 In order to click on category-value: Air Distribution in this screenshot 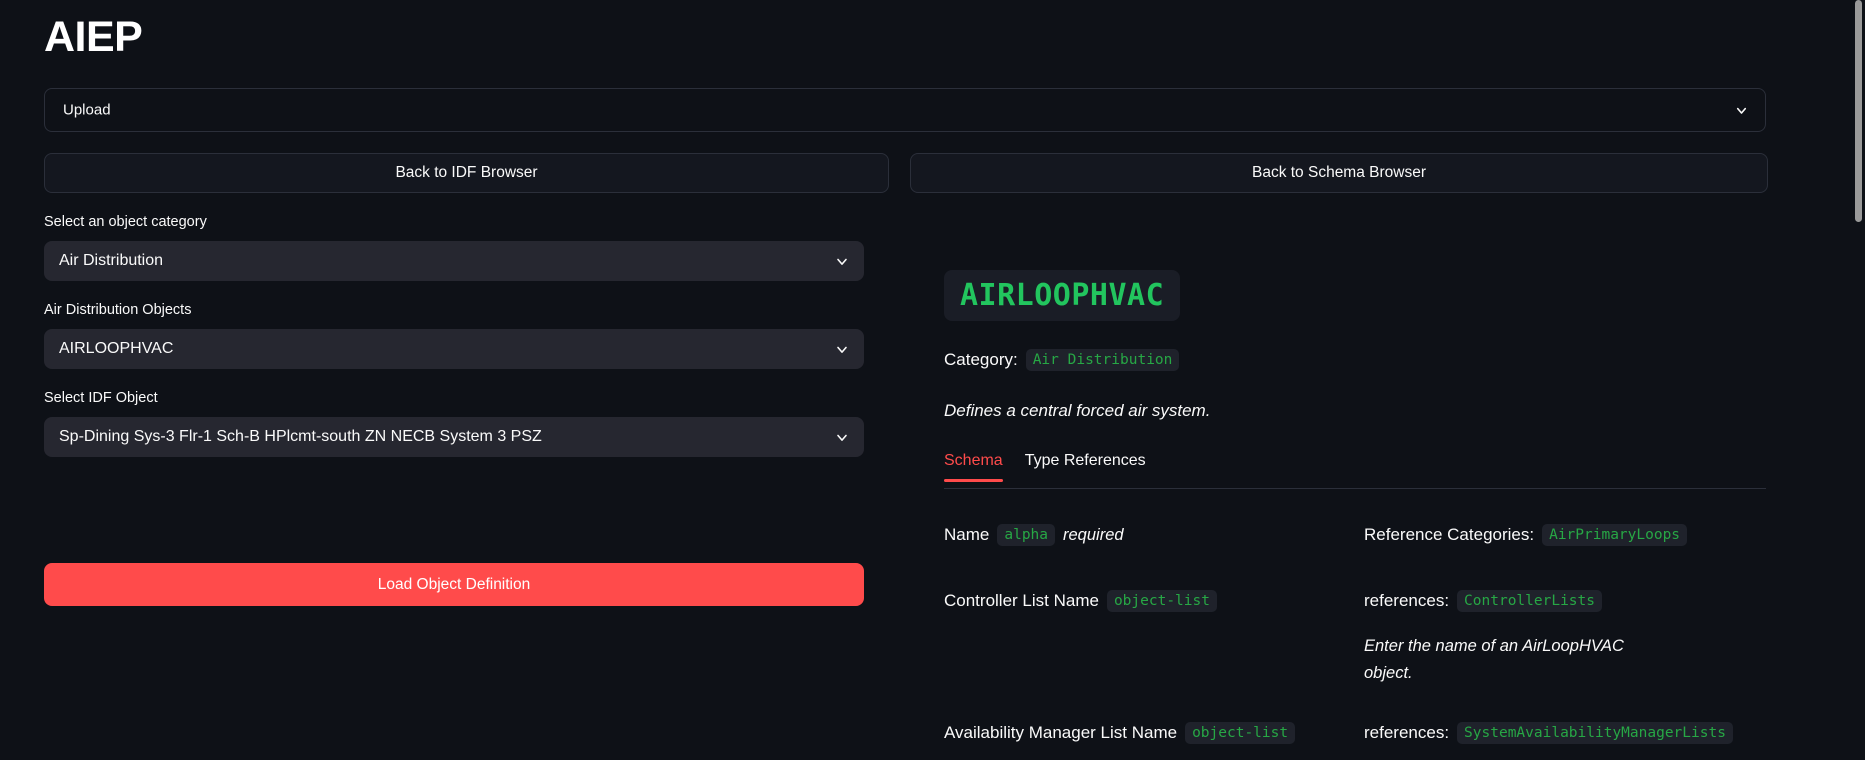, I will do `click(1102, 360)`.